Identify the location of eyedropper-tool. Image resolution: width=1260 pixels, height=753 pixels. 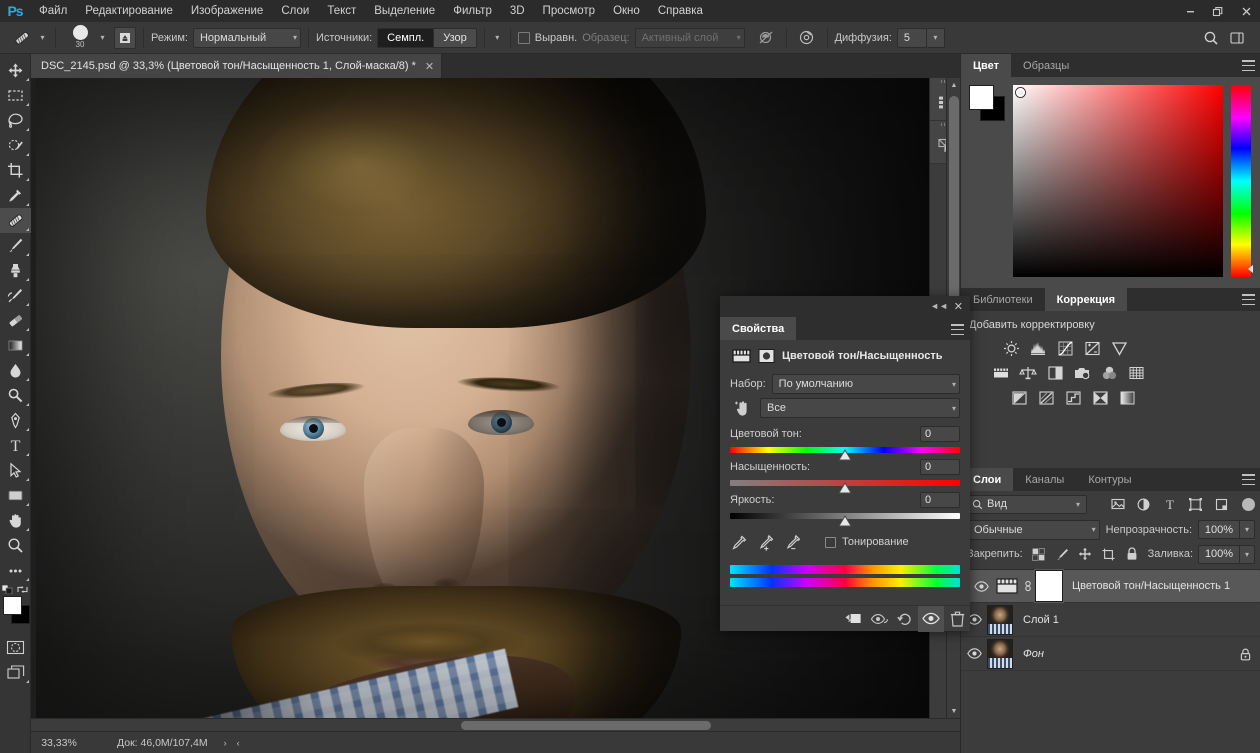
(15, 195).